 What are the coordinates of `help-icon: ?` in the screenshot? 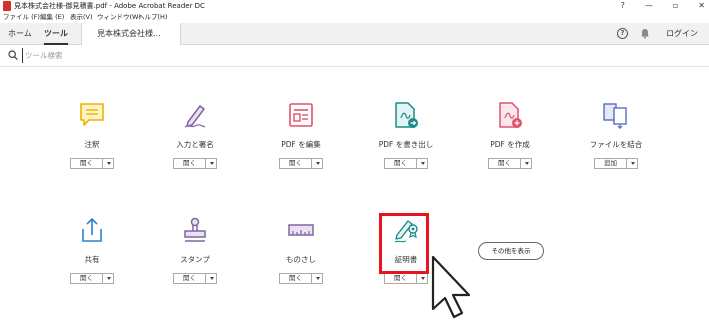 It's located at (622, 33).